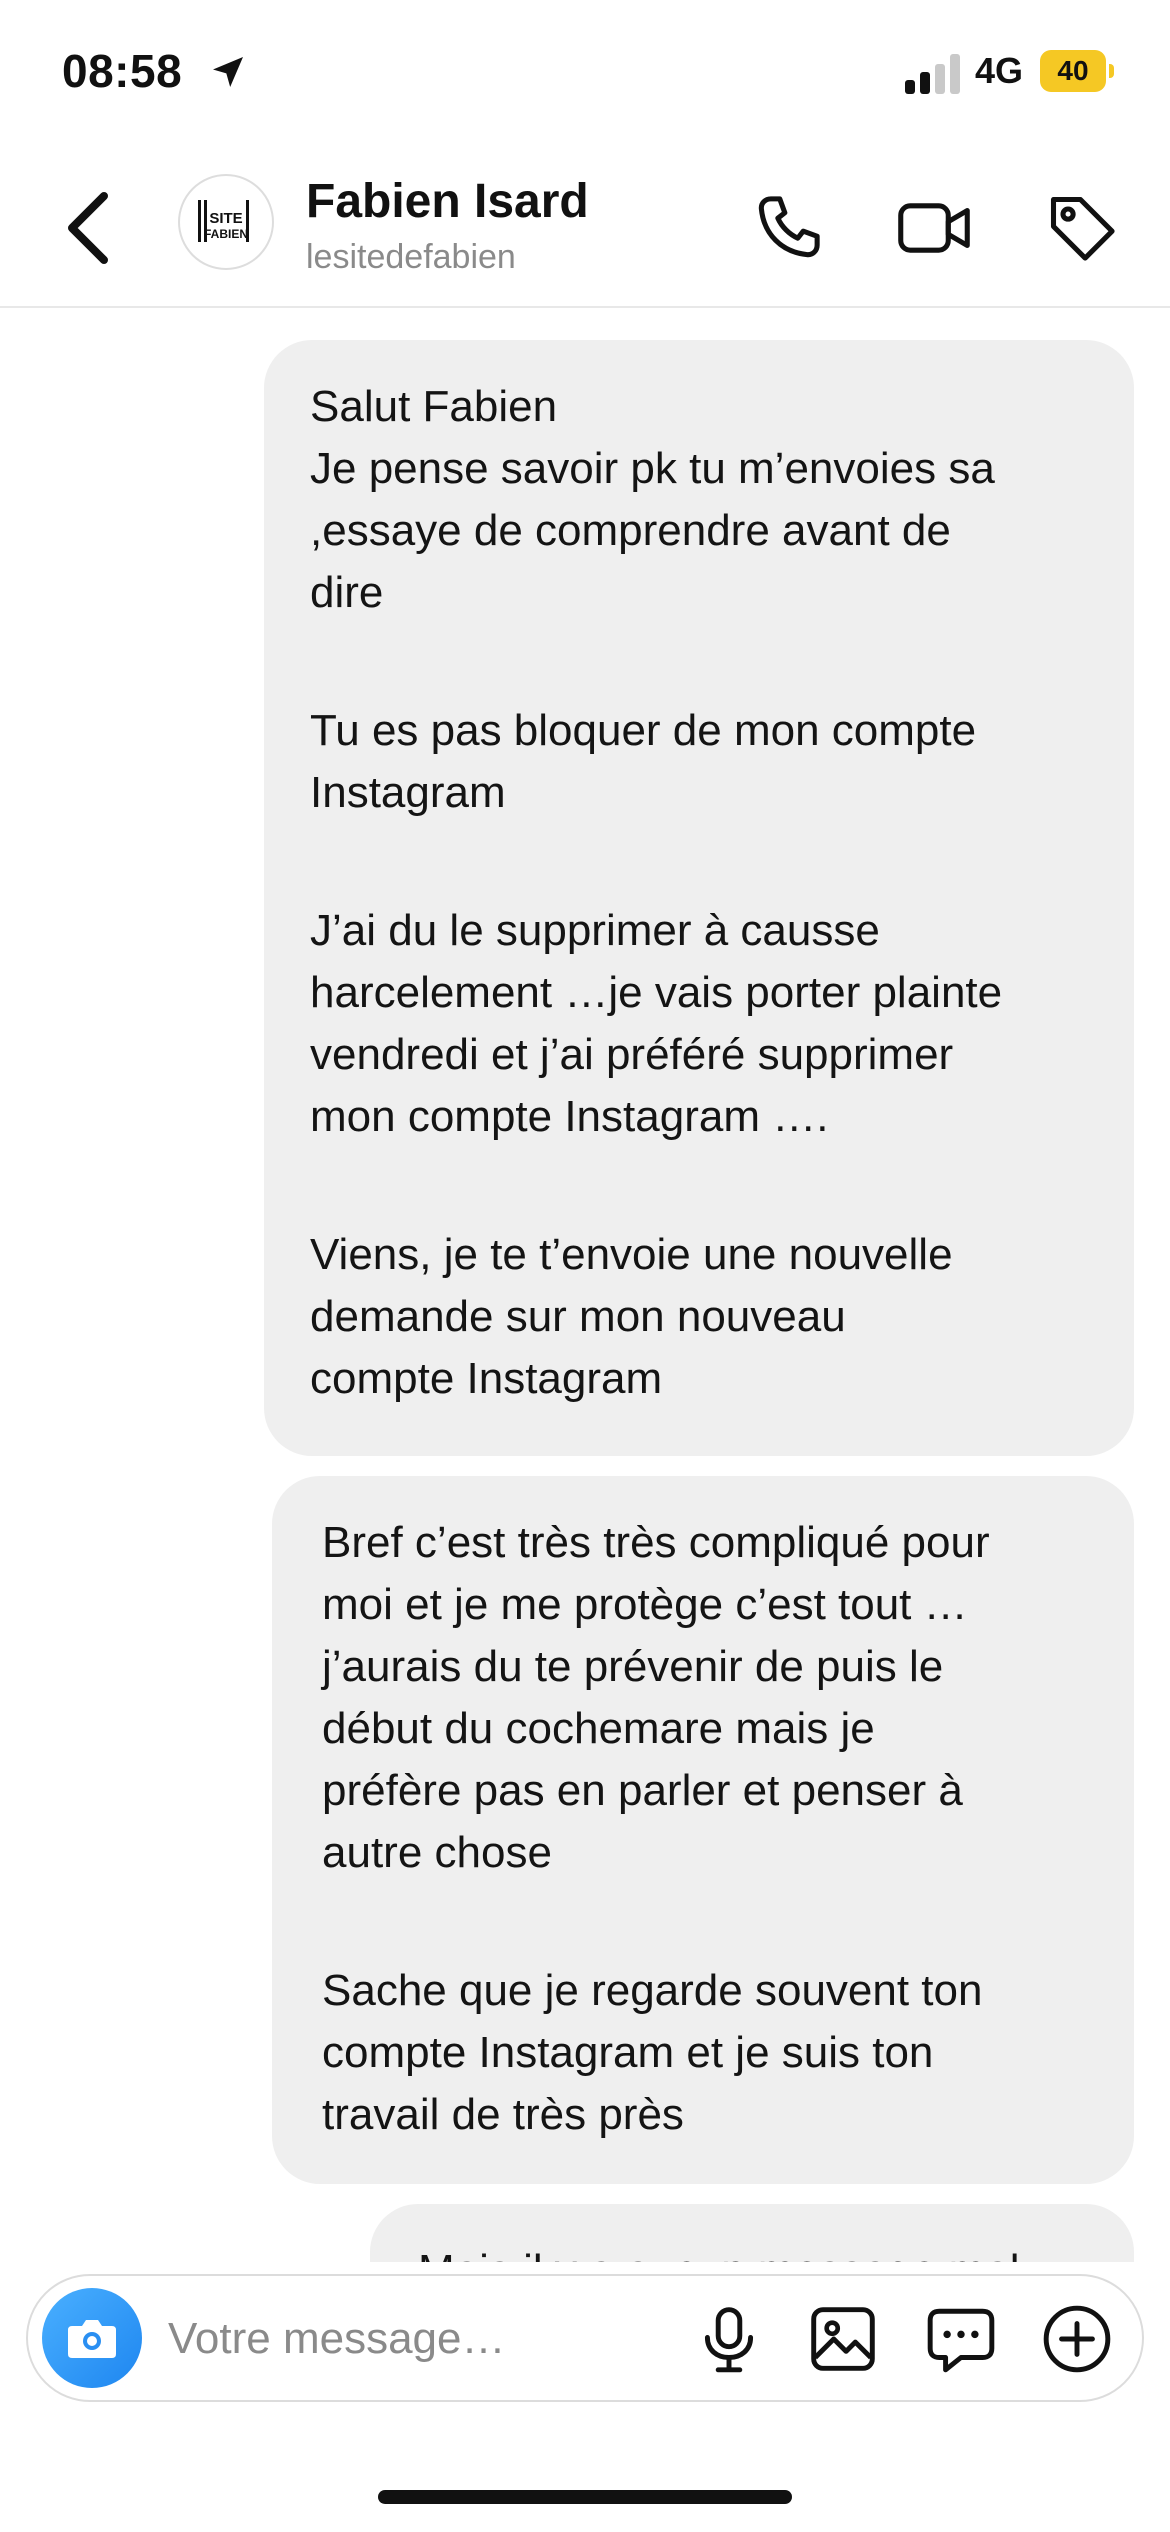 Image resolution: width=1170 pixels, height=2532 pixels. Describe the element at coordinates (225, 218) in the screenshot. I see `avatar-text-top: SITE` at that location.